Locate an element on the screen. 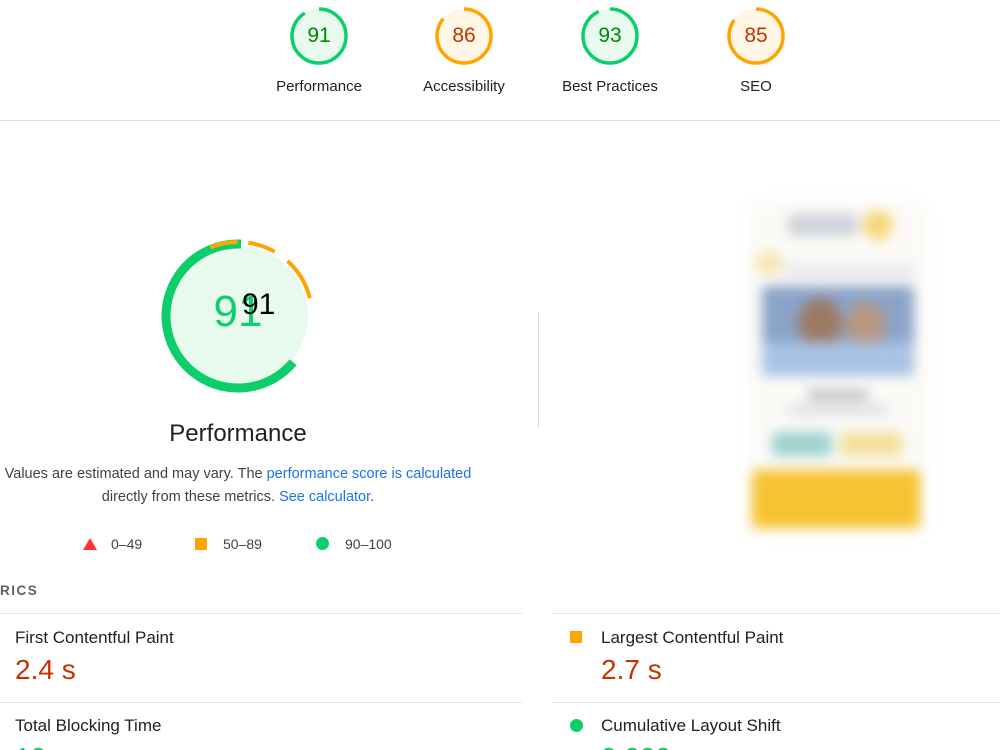 Image resolution: width=1000 pixels, height=750 pixels. performance-score-background: 91 is located at coordinates (238, 311).